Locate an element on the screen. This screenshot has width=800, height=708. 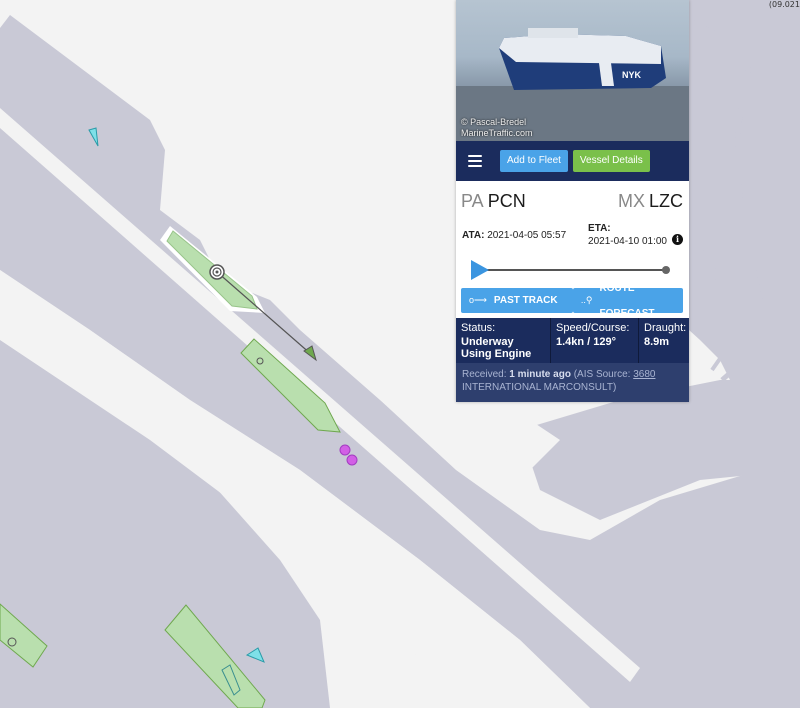
ata-block: ATA: 2021-04-05 05:57 is located at coordinates (514, 244).